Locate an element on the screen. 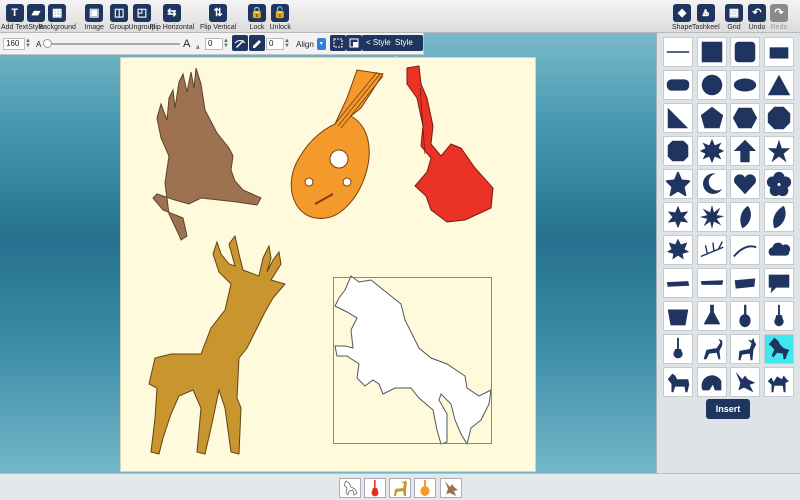  tashkeel-button: ۿ Tashkeel is located at coordinates (706, 18).